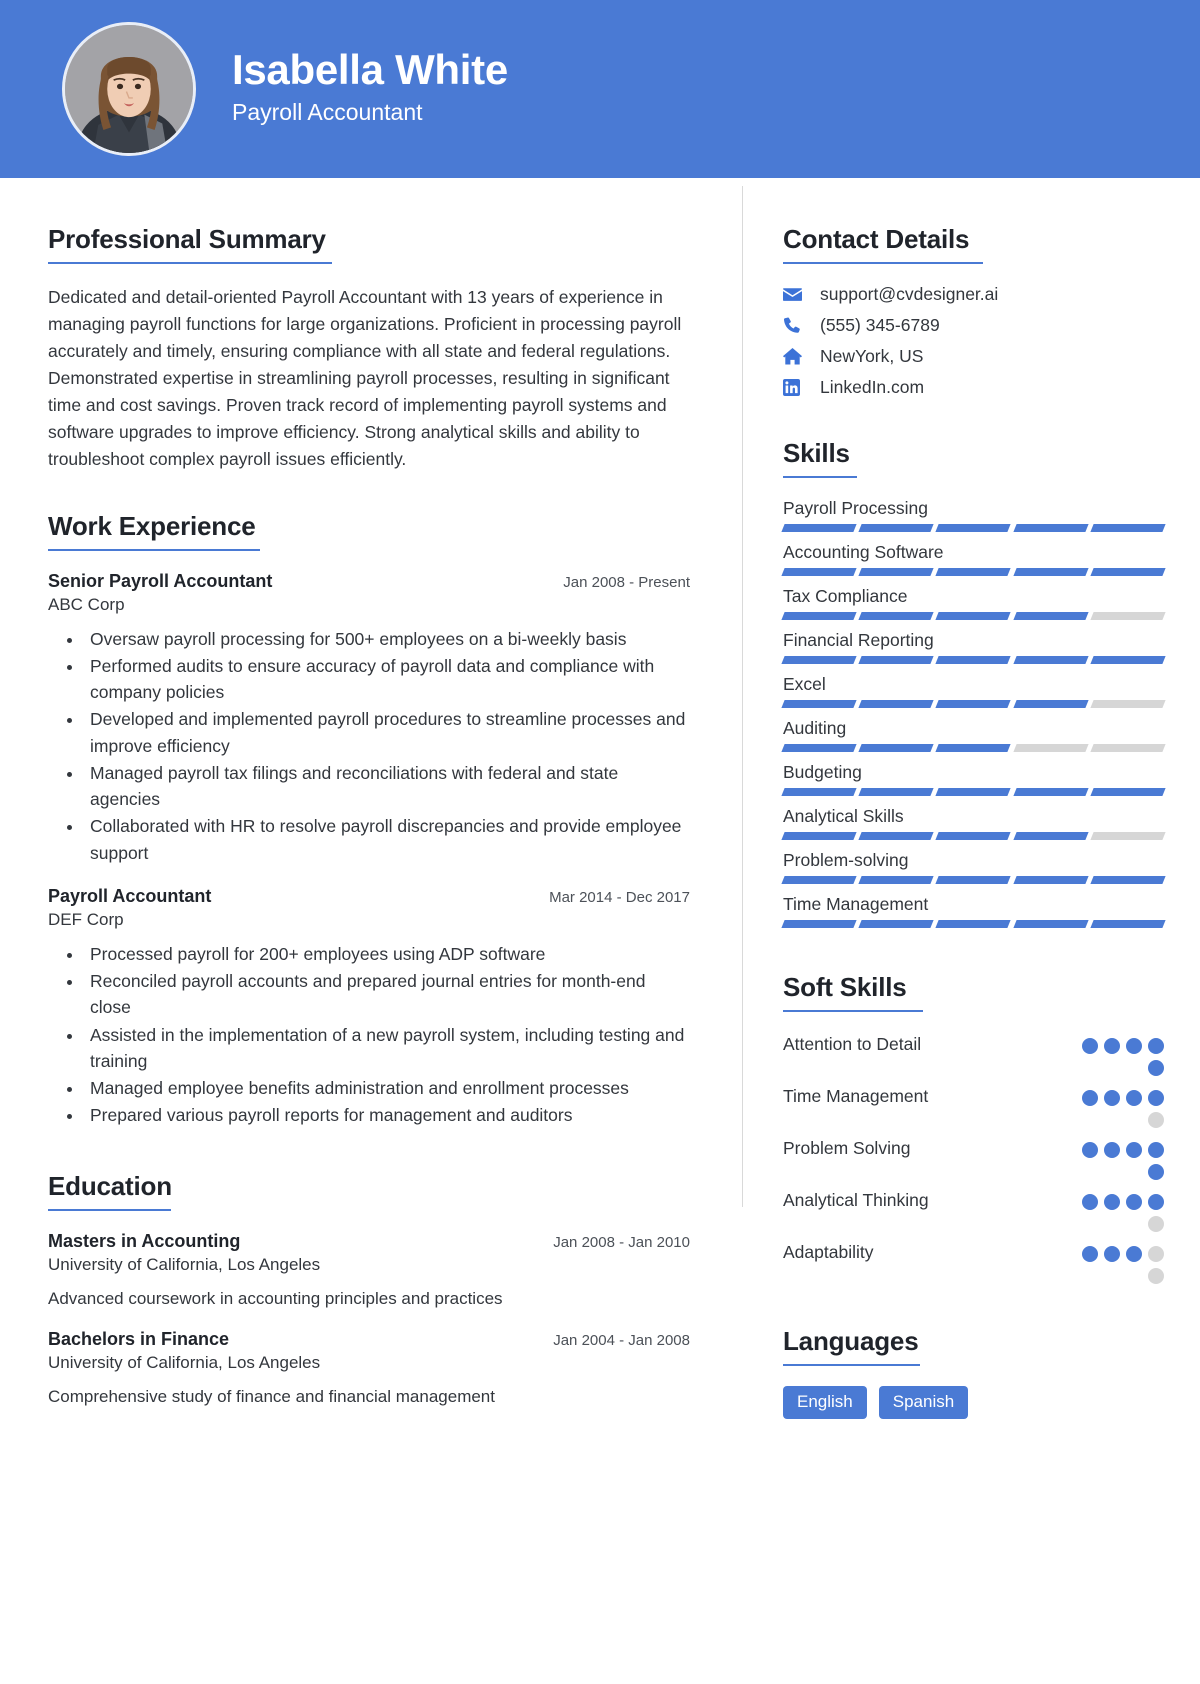 The height and width of the screenshot is (1684, 1200). What do you see at coordinates (152, 525) in the screenshot?
I see `section-title-work: Work Experience` at bounding box center [152, 525].